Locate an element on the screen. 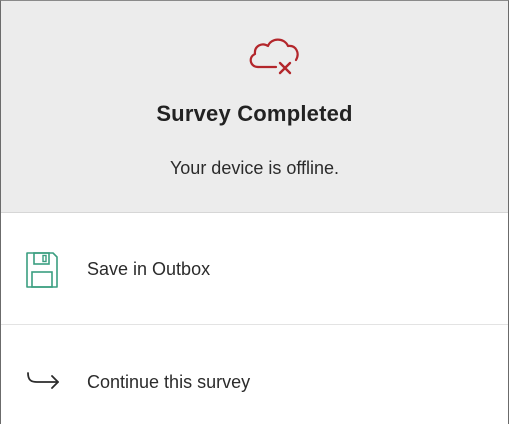 The height and width of the screenshot is (438, 511). cloud-offline-icon is located at coordinates (273, 56).